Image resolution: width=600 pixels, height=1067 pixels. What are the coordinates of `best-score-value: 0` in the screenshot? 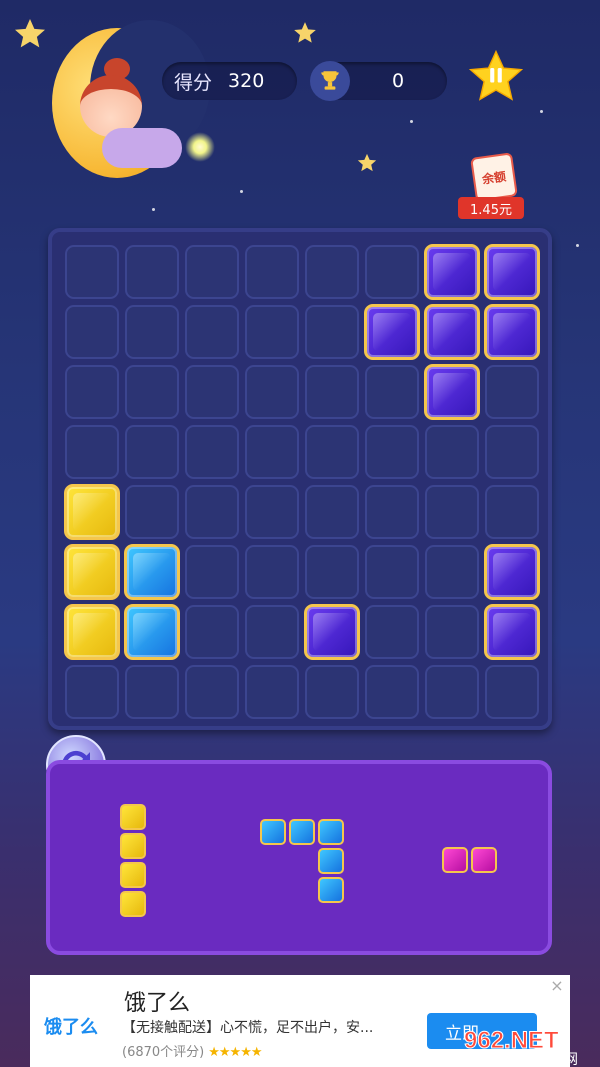 It's located at (398, 81).